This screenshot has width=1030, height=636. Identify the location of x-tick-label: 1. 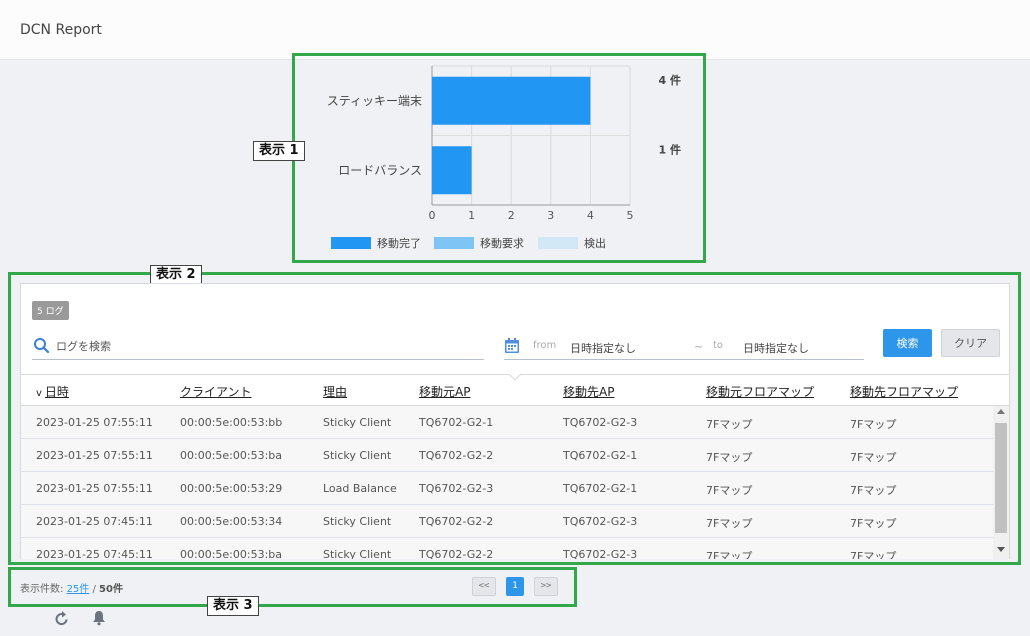
(471, 215).